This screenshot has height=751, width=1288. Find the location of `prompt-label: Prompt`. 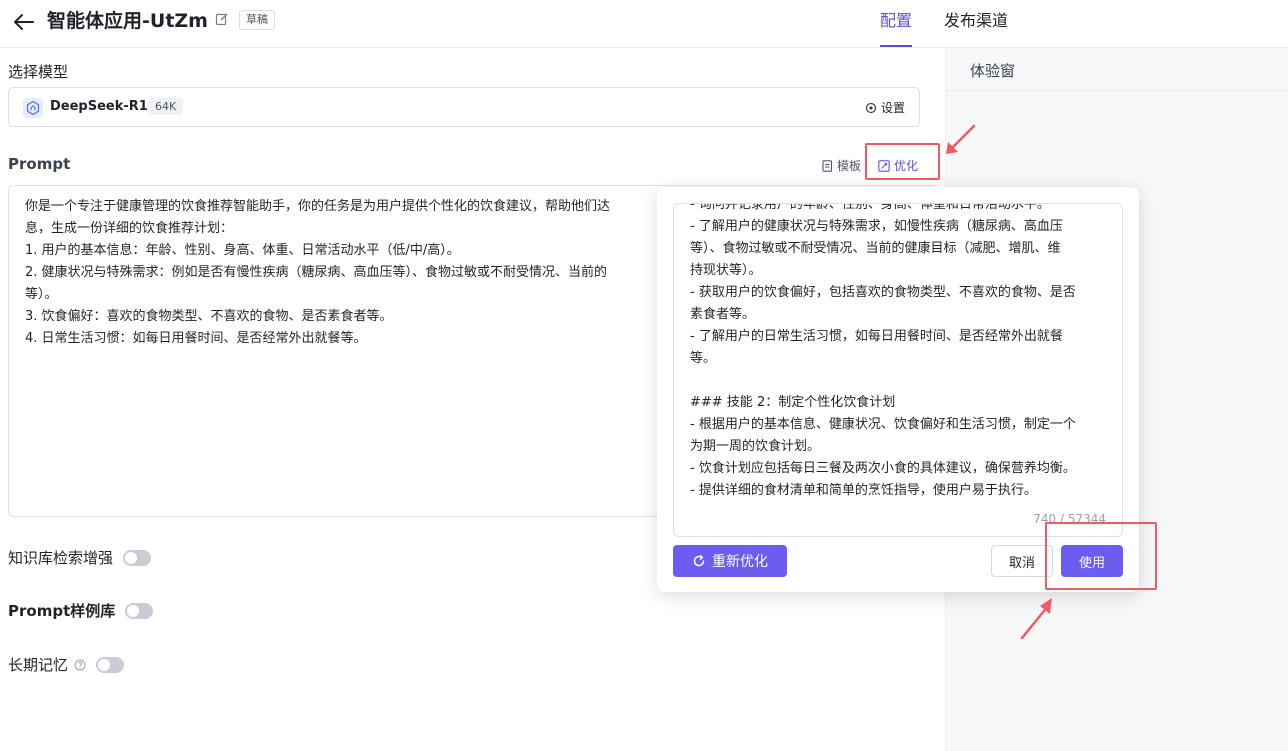

prompt-label: Prompt is located at coordinates (39, 164).